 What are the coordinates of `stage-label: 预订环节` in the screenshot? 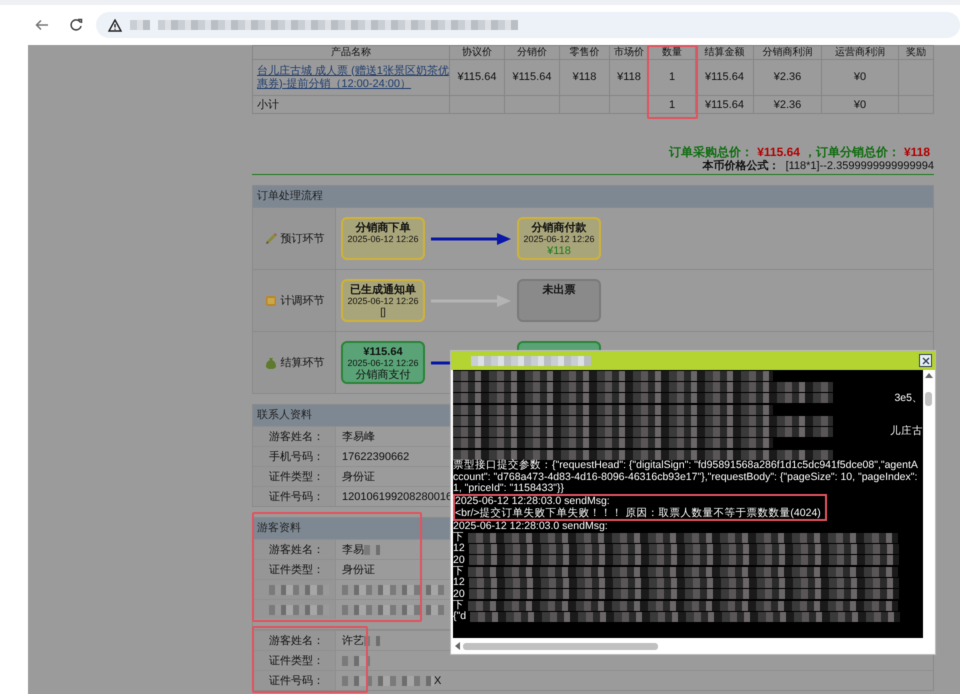 It's located at (302, 239).